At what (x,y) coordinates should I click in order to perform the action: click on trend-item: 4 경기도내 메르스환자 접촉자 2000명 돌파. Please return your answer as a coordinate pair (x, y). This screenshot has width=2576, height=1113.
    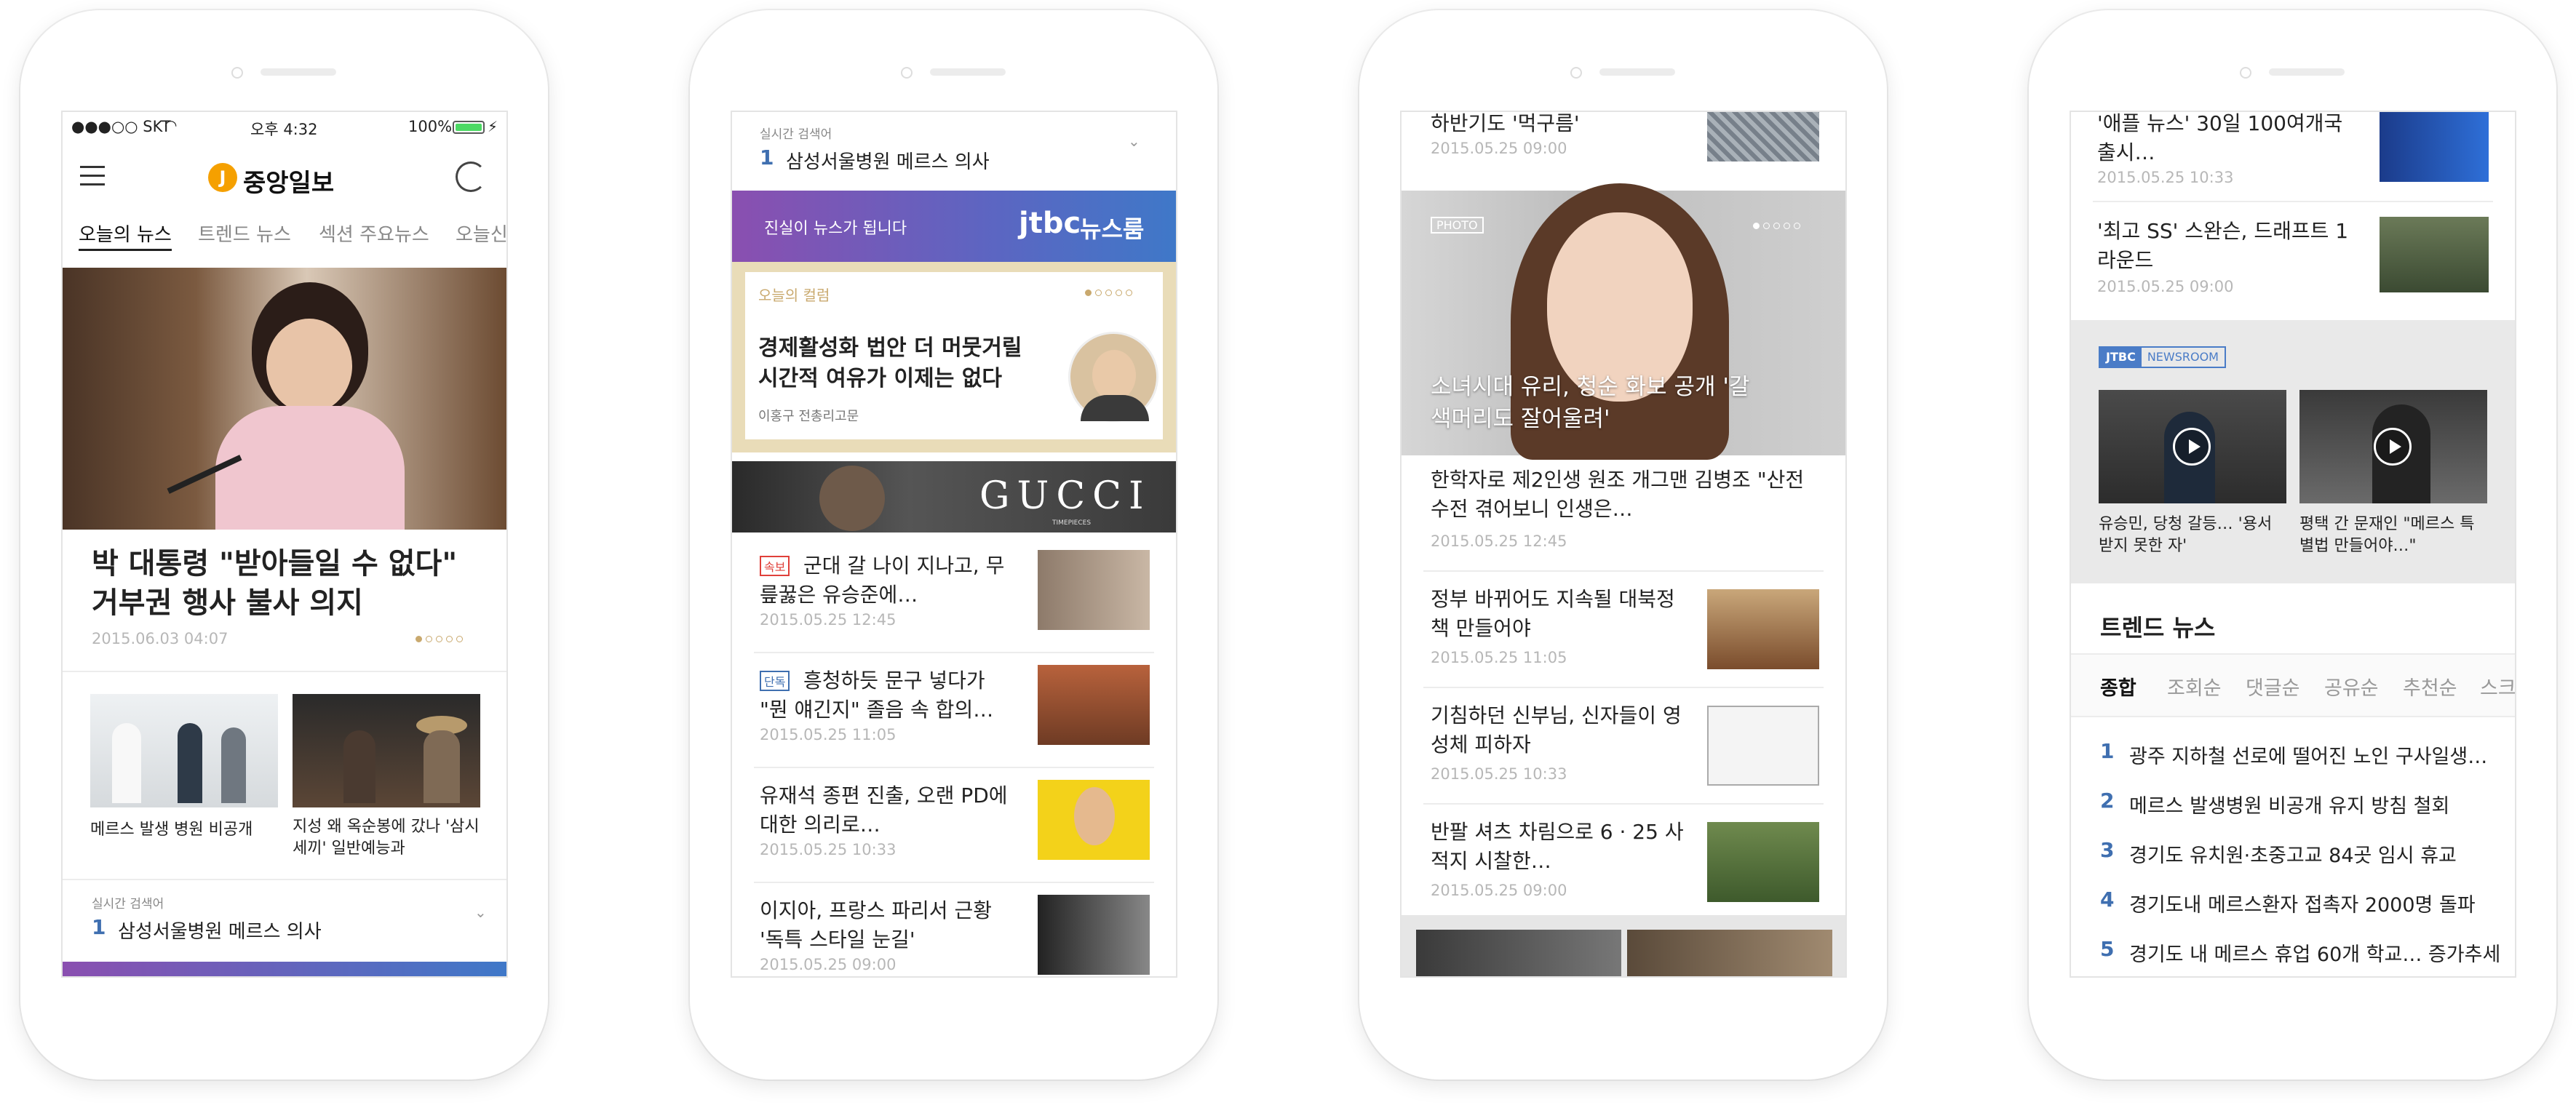
    Looking at the image, I should click on (2293, 902).